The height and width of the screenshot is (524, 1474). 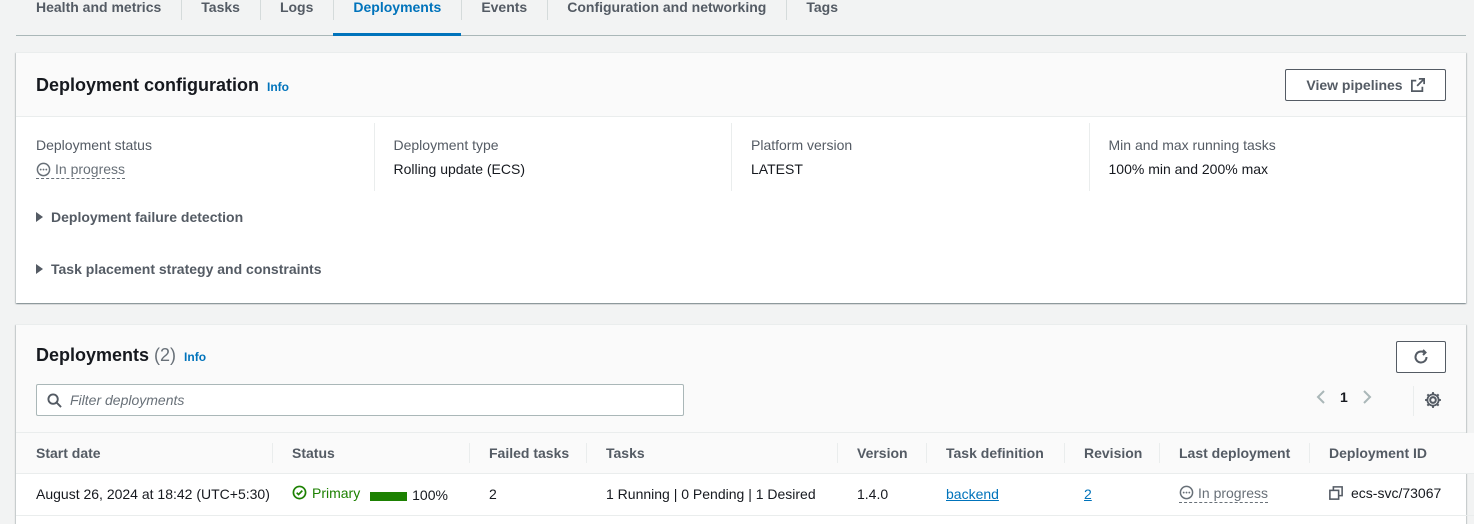 What do you see at coordinates (98, 17) in the screenshot?
I see `tab-health-and-metrics: Health and metrics` at bounding box center [98, 17].